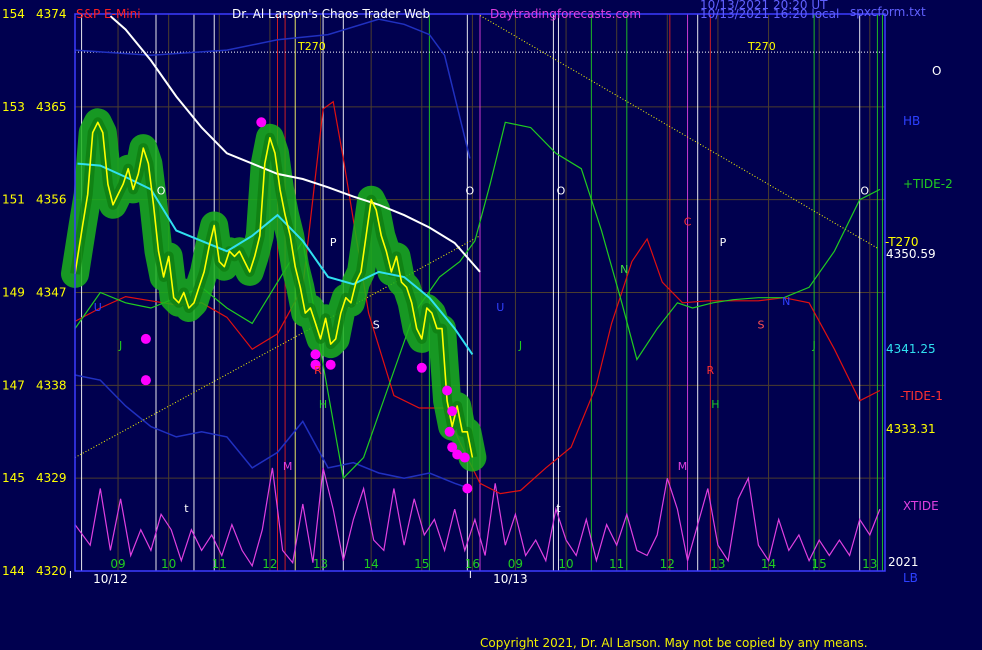  Describe the element at coordinates (888, 12) in the screenshot. I see `source-file: spxcform.txt` at that location.